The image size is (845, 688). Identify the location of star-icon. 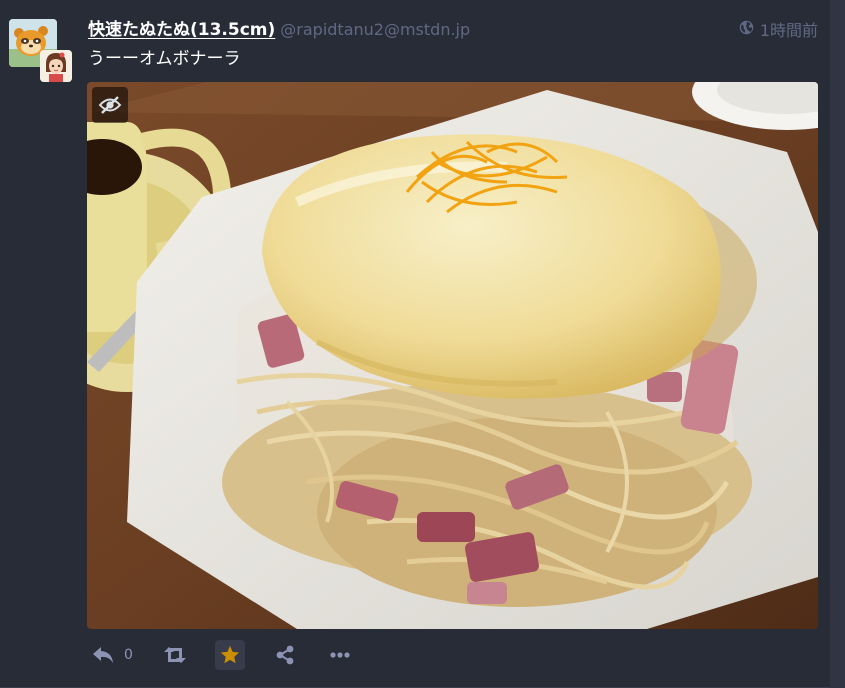
(230, 654).